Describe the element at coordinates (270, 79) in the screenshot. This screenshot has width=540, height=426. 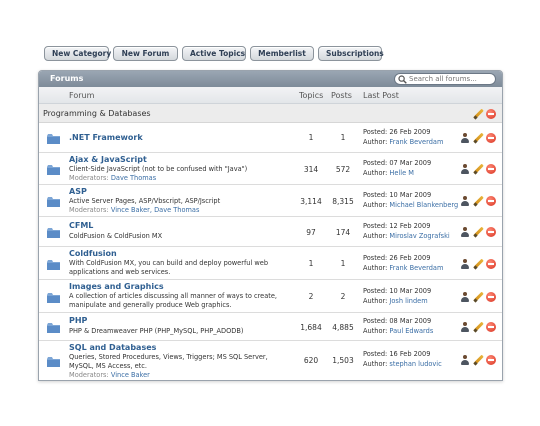
I see `panel-header: Forums` at that location.